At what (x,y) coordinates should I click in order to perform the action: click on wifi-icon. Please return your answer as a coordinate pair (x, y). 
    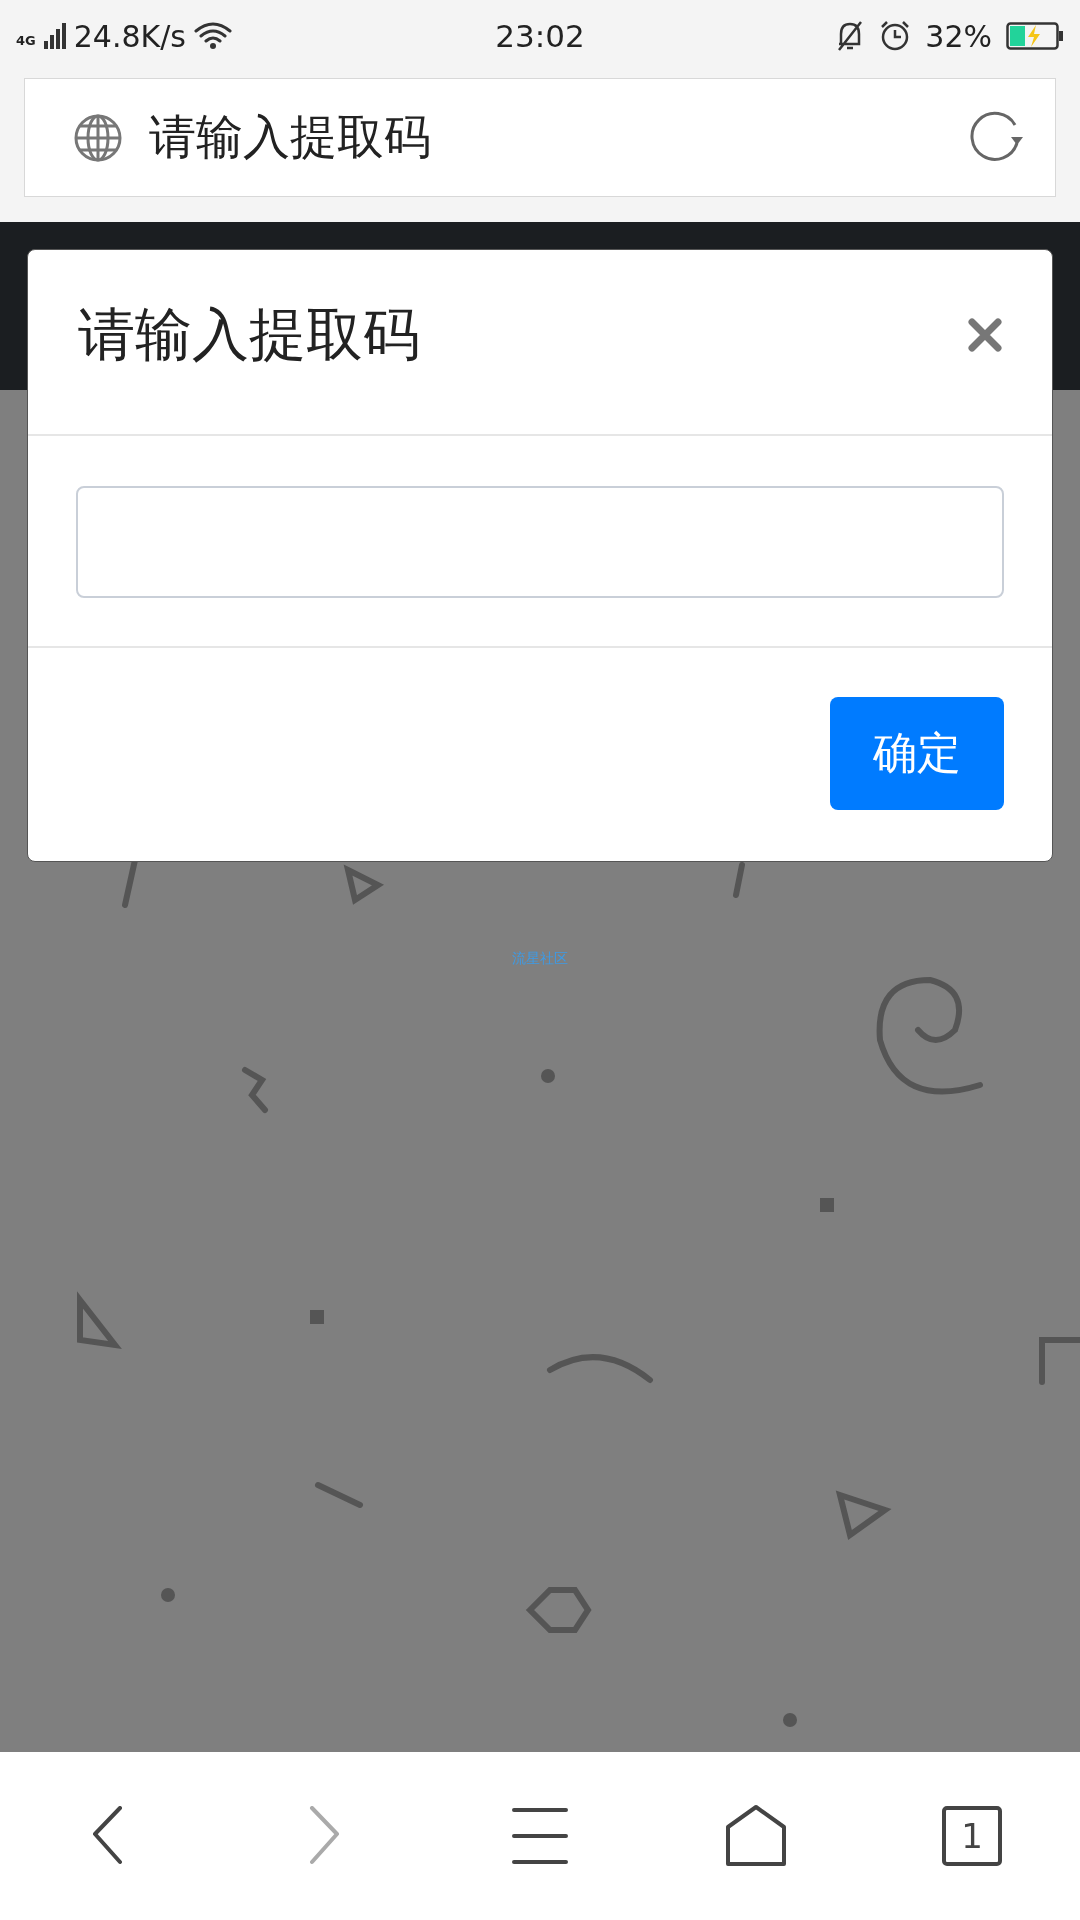
    Looking at the image, I should click on (212, 36).